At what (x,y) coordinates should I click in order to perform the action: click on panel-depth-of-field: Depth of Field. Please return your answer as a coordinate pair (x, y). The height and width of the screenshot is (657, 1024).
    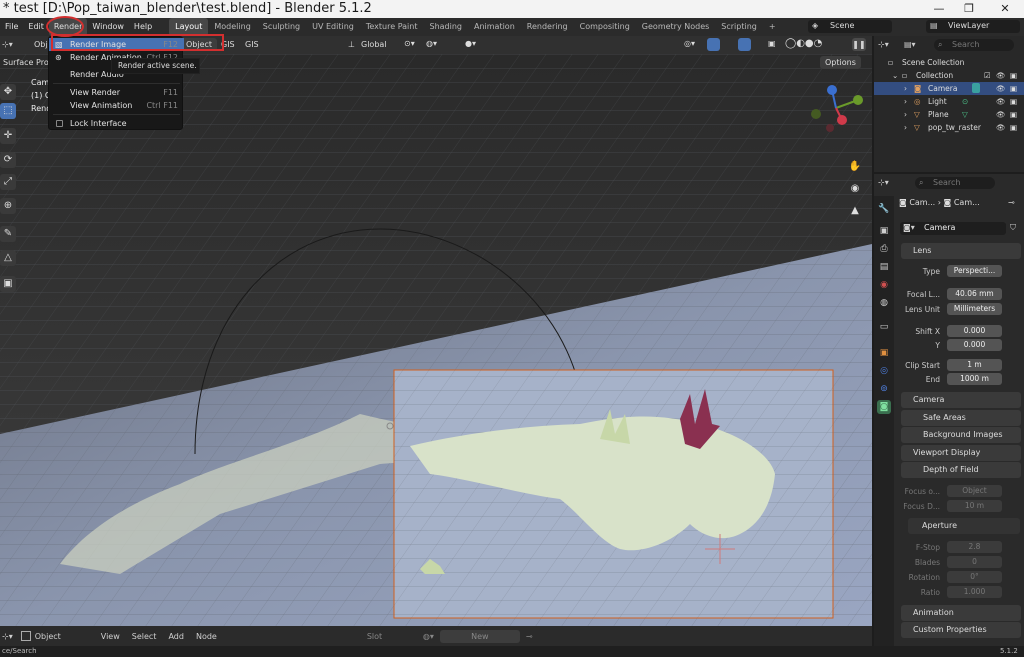
    Looking at the image, I should click on (961, 470).